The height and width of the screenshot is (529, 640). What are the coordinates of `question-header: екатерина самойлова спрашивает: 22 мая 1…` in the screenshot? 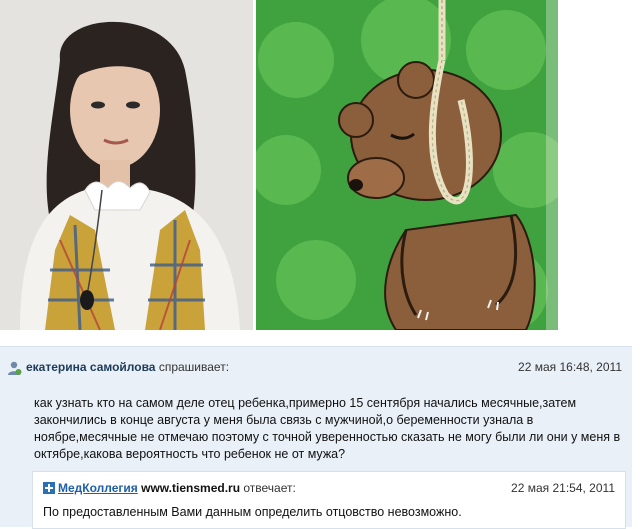 It's located at (316, 368).